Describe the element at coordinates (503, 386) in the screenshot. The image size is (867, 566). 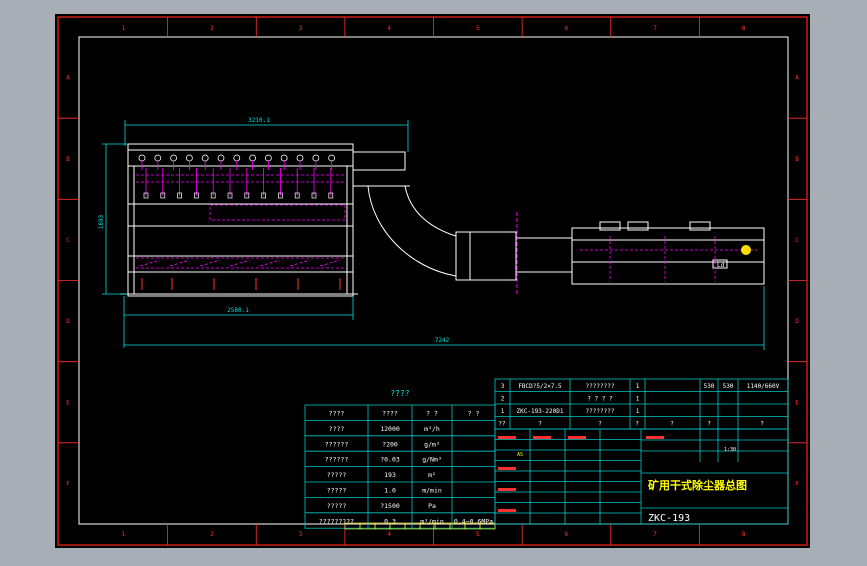
I see `parts-list-cell-no: 3` at that location.